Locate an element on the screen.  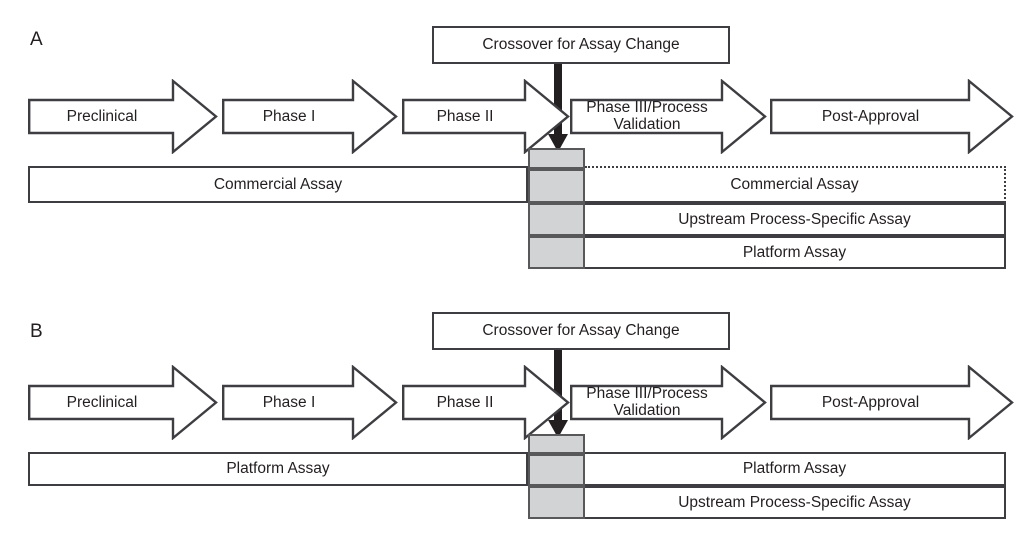
phase-arrow-preclinical-b: Preclinical is located at coordinates (123, 402).